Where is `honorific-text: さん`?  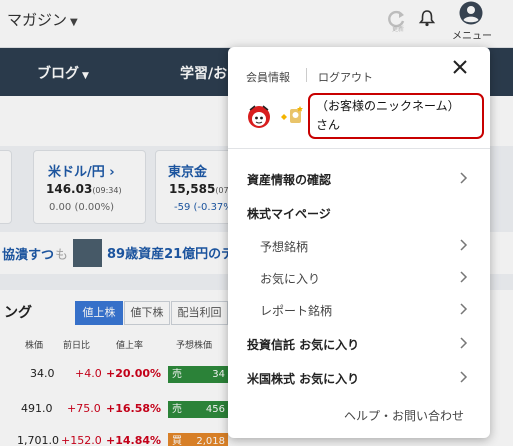 honorific-text: さん is located at coordinates (328, 125).